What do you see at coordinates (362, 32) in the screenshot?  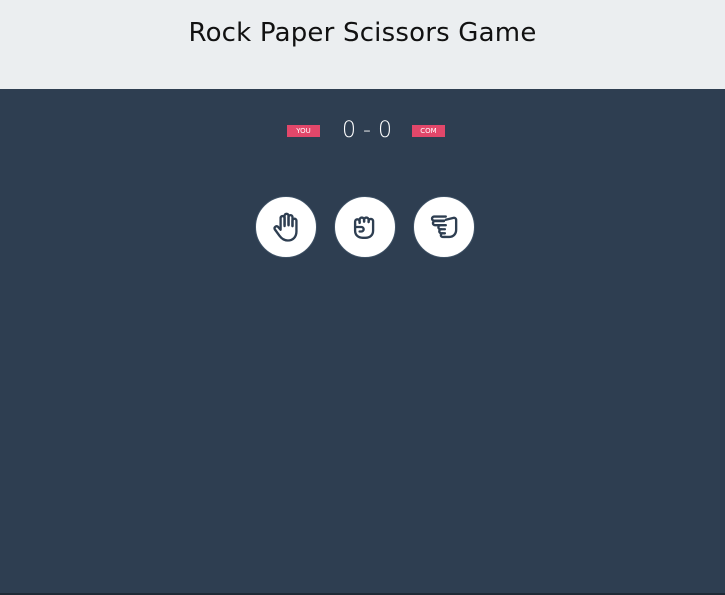 I see `page-title: Rock Paper Scissors Game` at bounding box center [362, 32].